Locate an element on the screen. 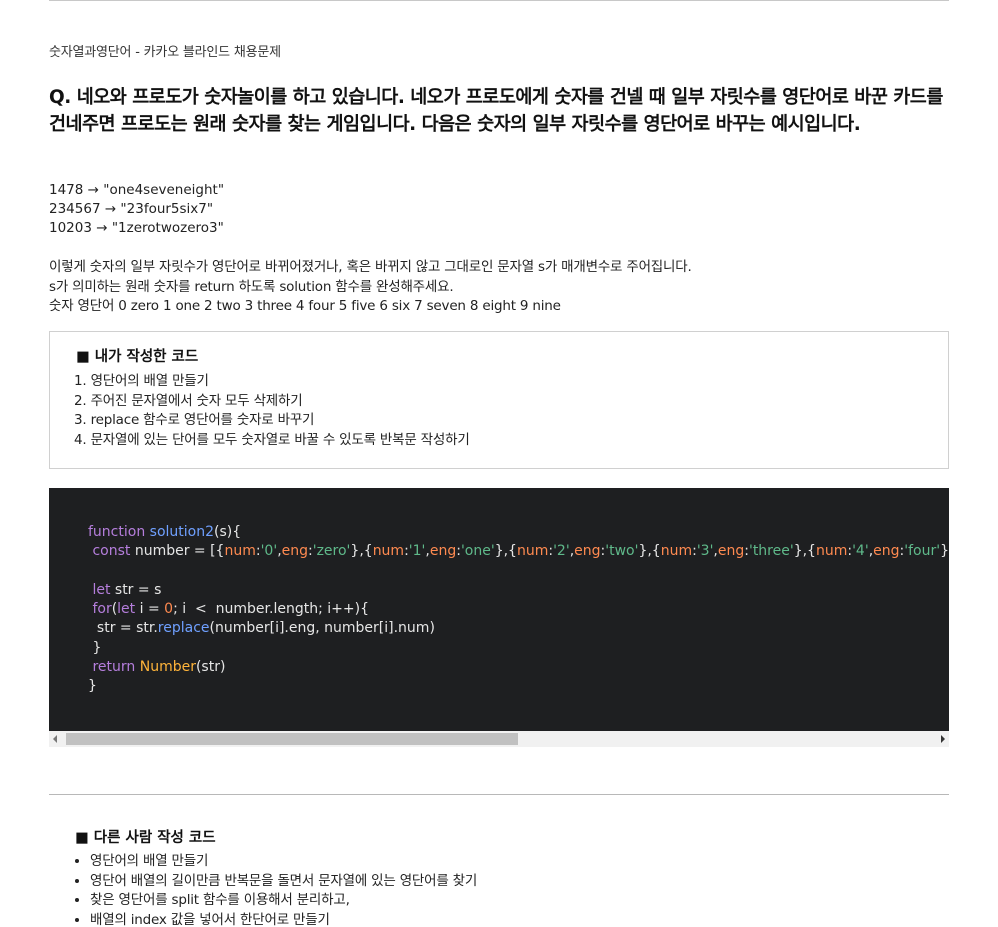 The height and width of the screenshot is (927, 998). code-line-5: for(let i = 0; i < number.length; i++){ is located at coordinates (230, 609).